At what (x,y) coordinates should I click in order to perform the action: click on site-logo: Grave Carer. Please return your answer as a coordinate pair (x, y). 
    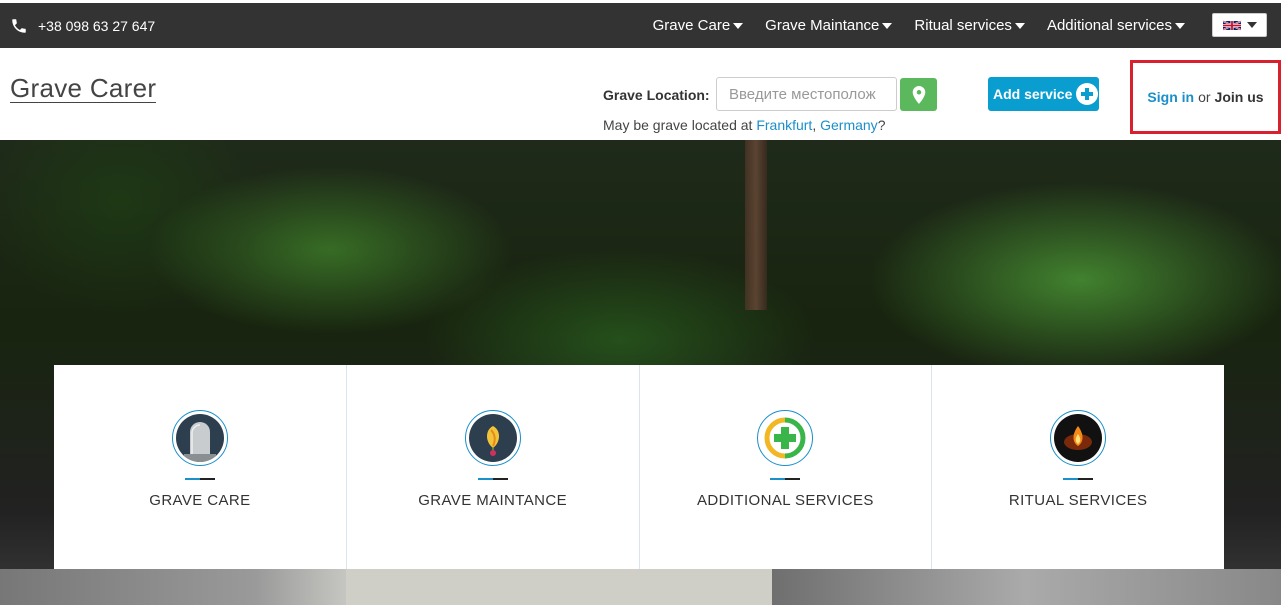
    Looking at the image, I should click on (83, 88).